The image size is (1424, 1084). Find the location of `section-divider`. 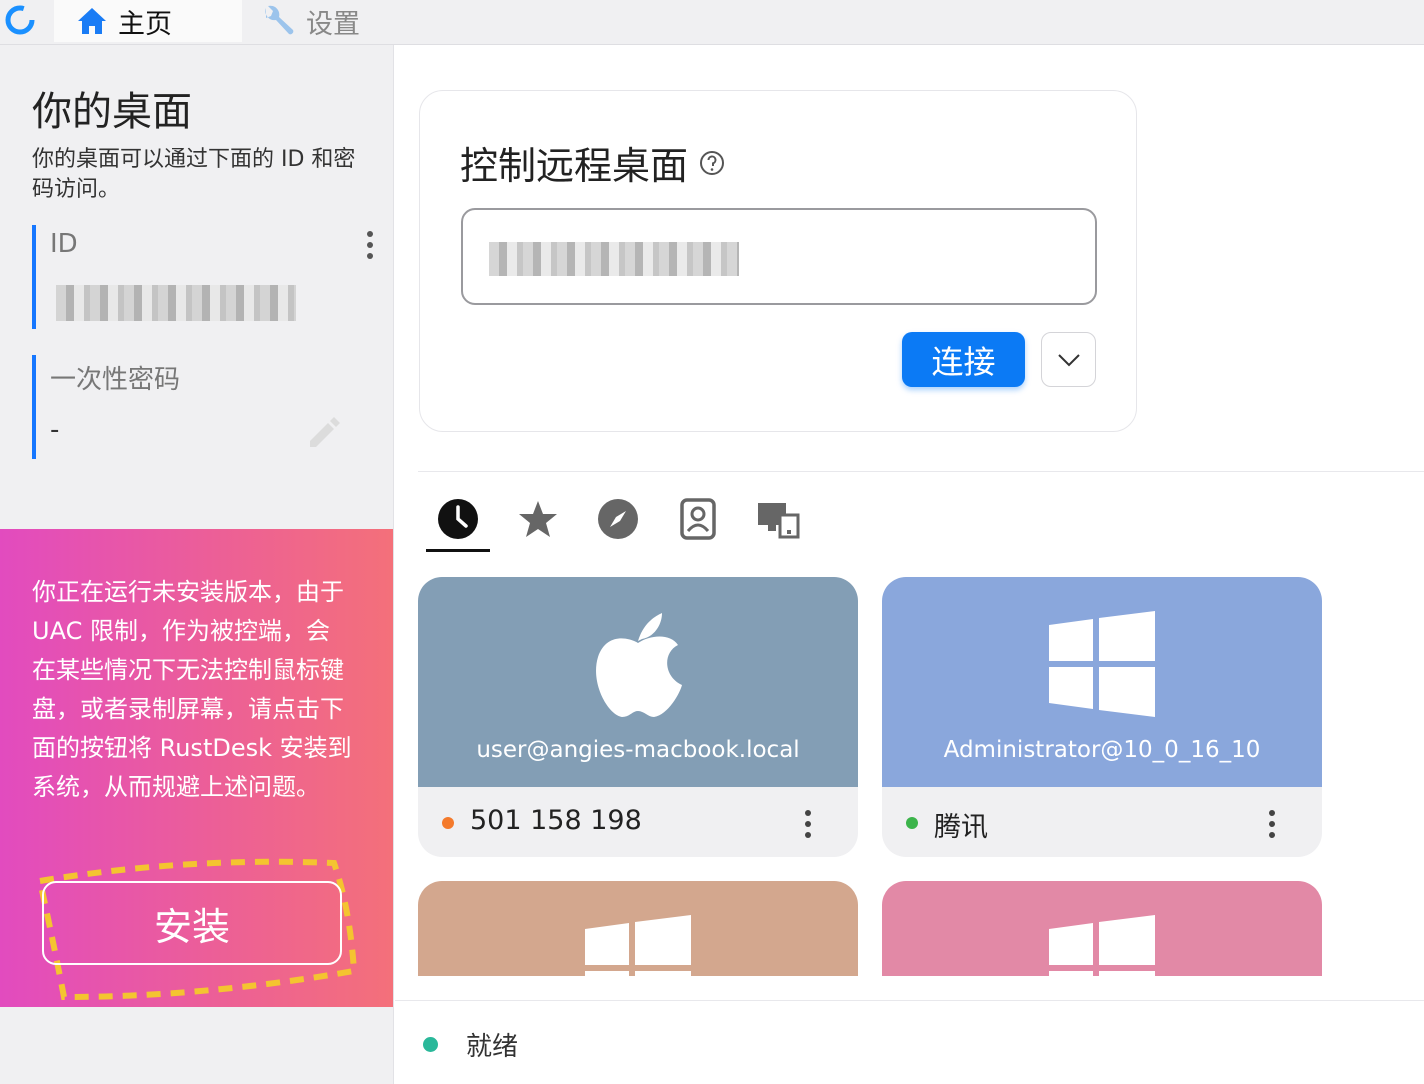

section-divider is located at coordinates (921, 471).